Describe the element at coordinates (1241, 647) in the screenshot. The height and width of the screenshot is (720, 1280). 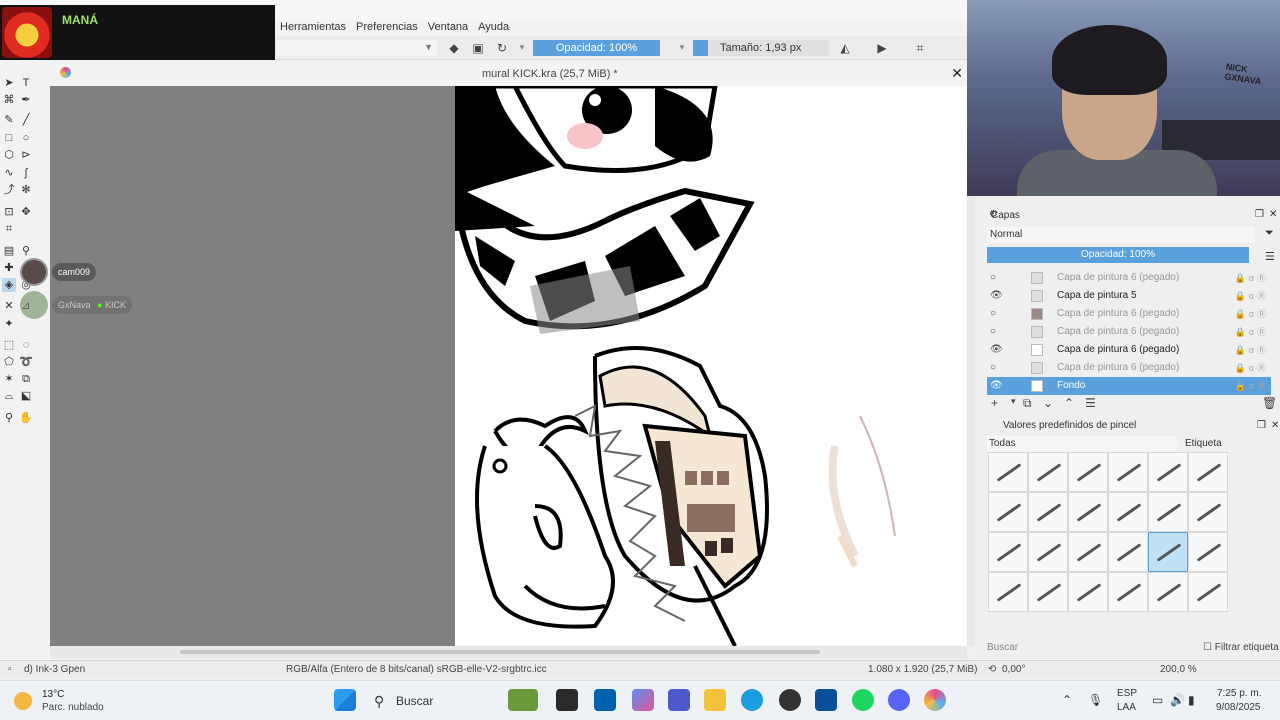
I see `filter-tag-checkbox: ☐ Filtrar etiqueta` at that location.